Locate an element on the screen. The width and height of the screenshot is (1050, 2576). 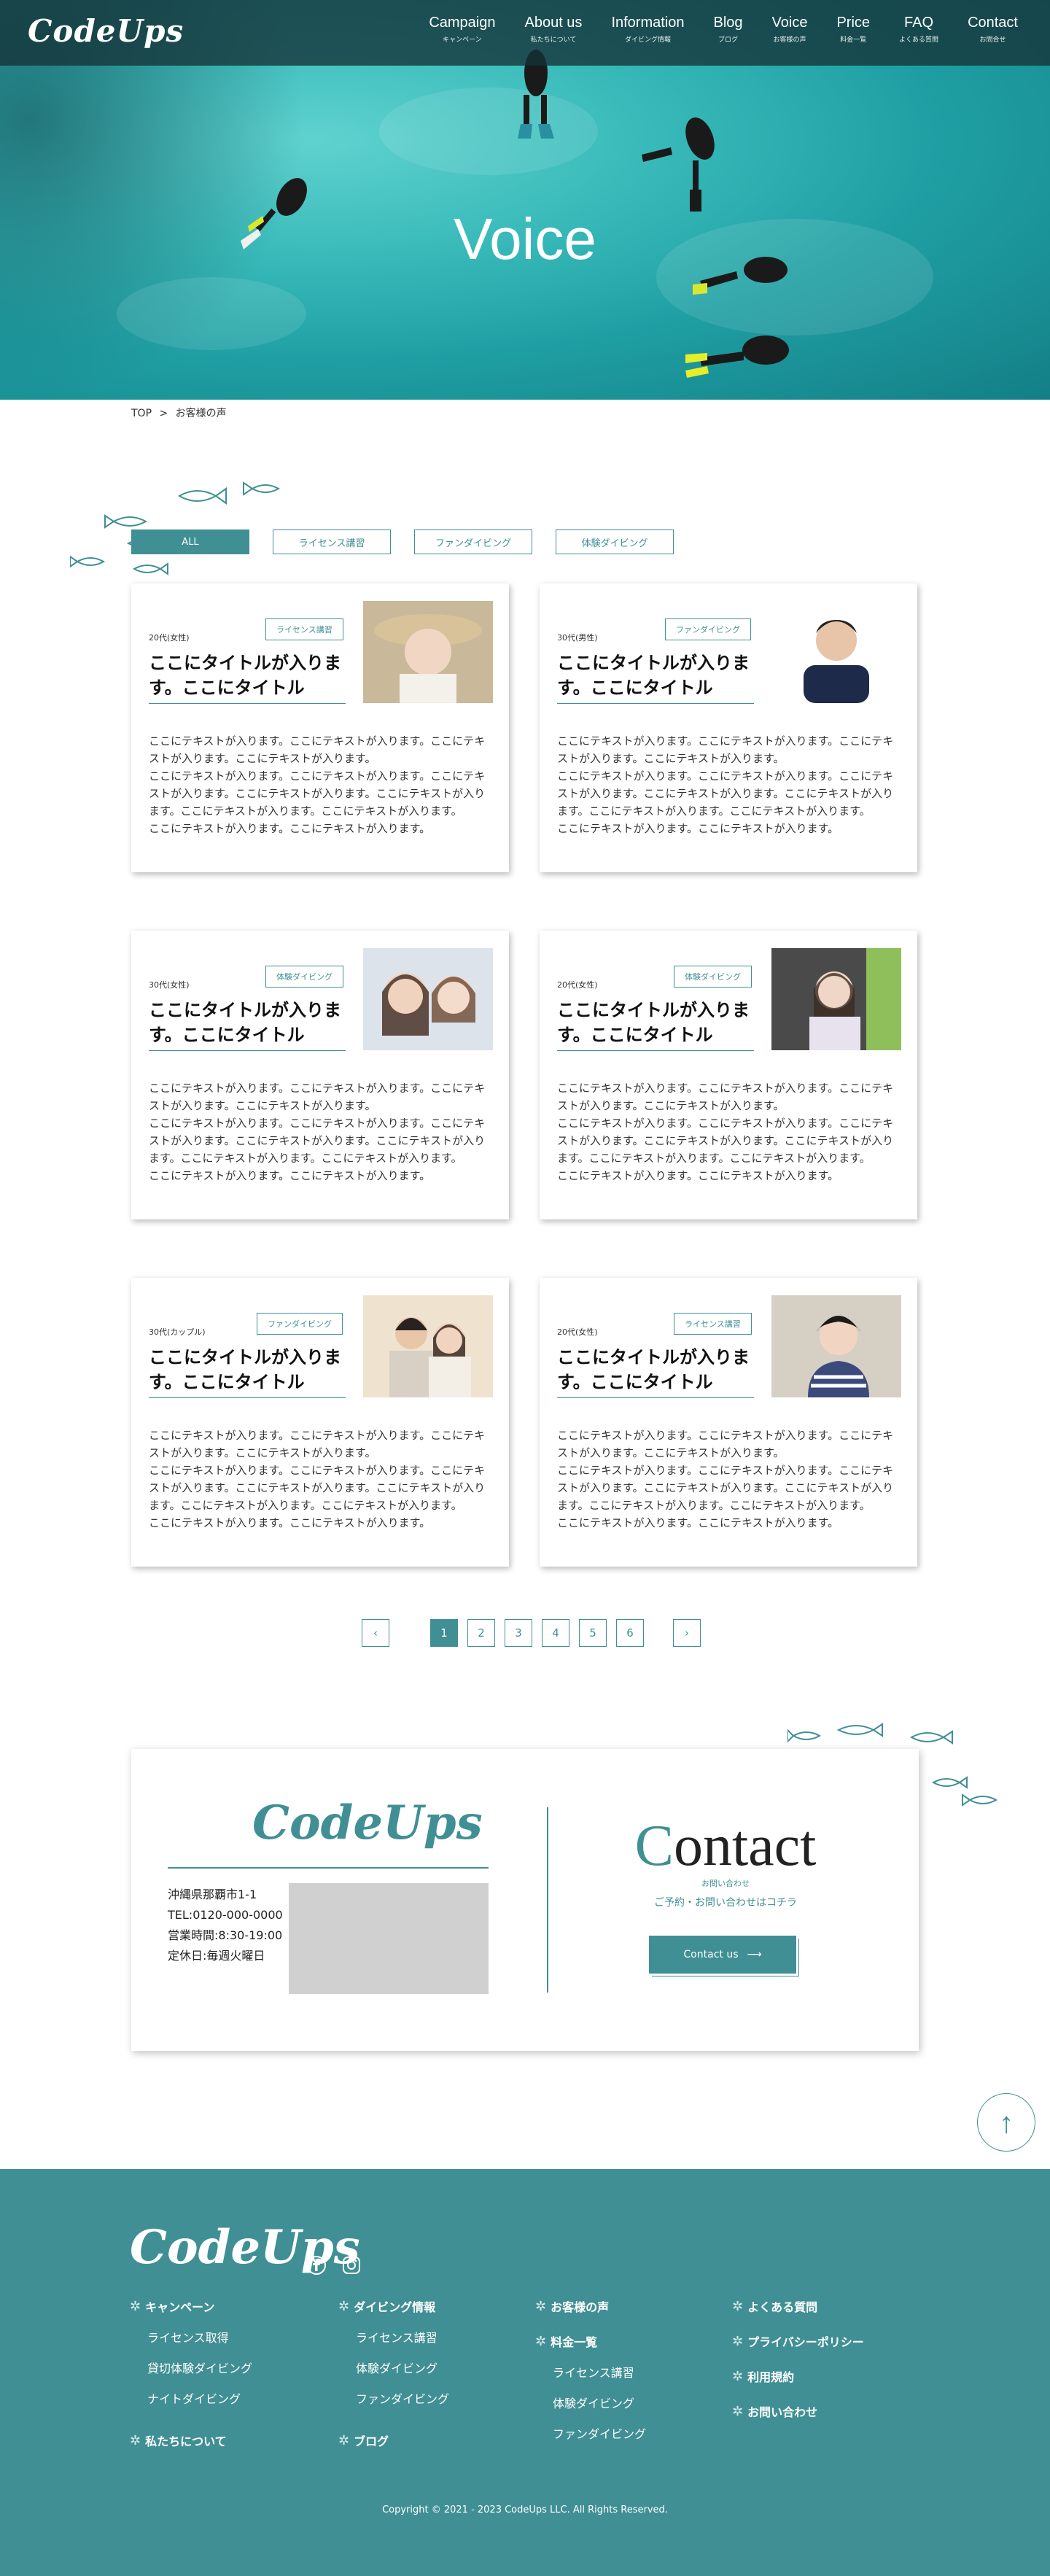
footer-link-contact: ✲ お問い合わせ is located at coordinates (798, 2411).